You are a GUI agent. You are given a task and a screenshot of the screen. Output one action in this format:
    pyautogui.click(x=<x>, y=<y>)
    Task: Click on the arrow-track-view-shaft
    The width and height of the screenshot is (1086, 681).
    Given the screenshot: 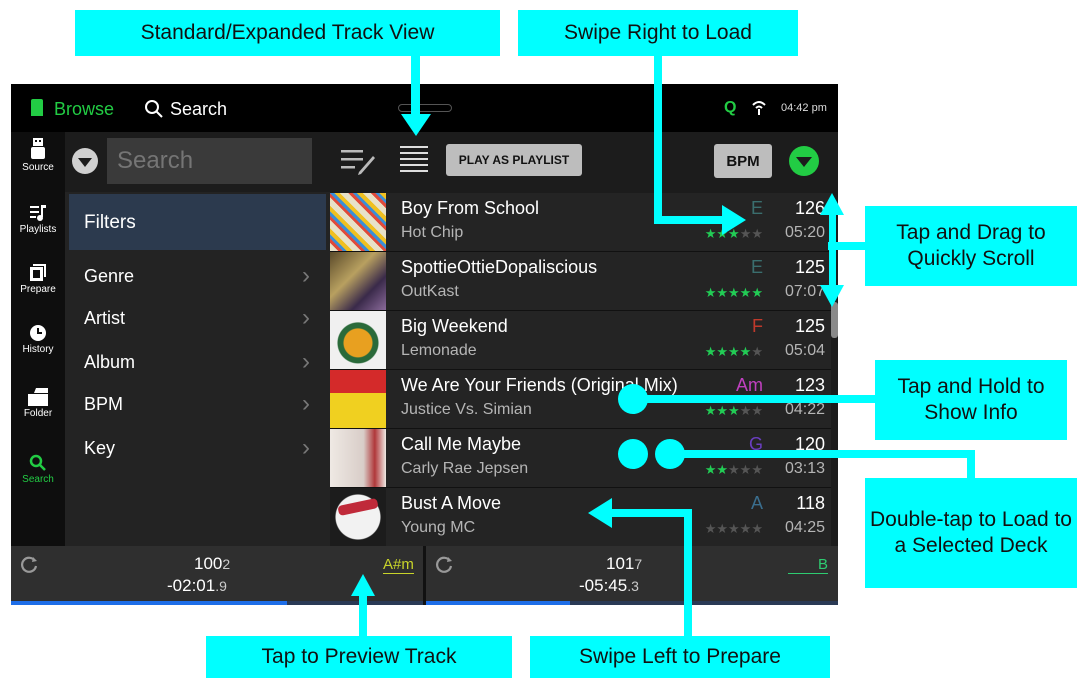 What is the action you would take?
    pyautogui.click(x=415, y=87)
    